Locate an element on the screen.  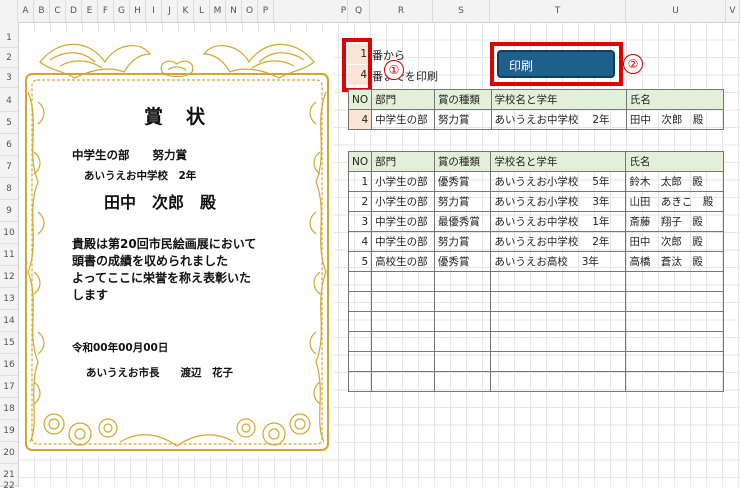
column-header: Q is located at coordinates (359, 11).